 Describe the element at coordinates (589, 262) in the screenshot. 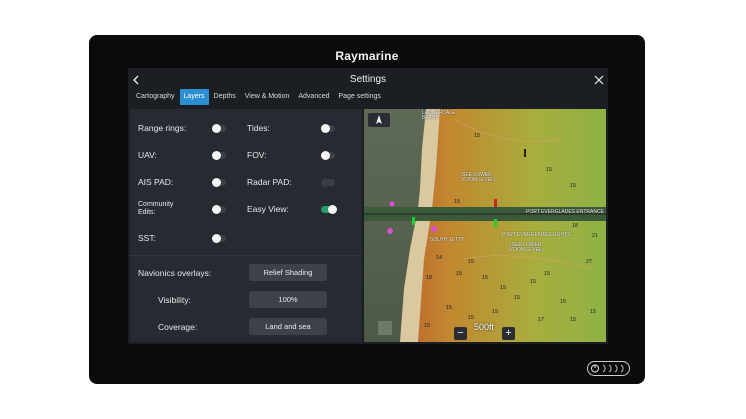

I see `depth-sounding: 27` at that location.